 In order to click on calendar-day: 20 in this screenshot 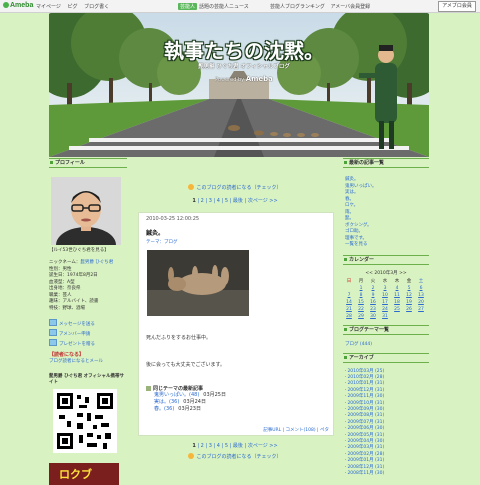, I will do `click(421, 302)`.